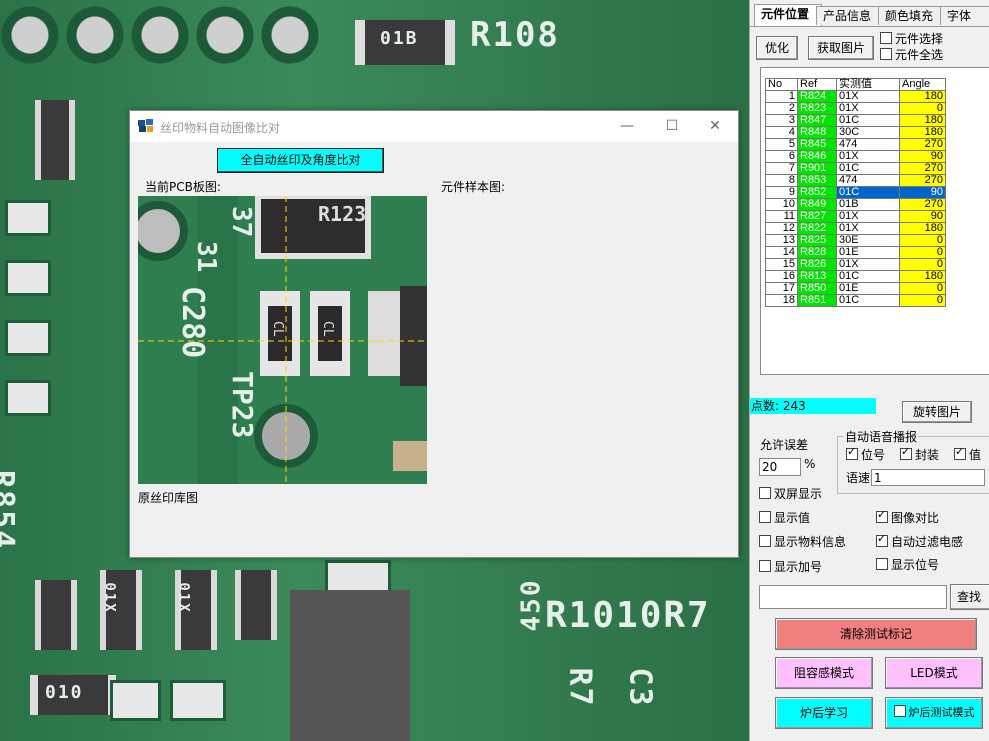  I want to click on cell-no: 5, so click(781, 144).